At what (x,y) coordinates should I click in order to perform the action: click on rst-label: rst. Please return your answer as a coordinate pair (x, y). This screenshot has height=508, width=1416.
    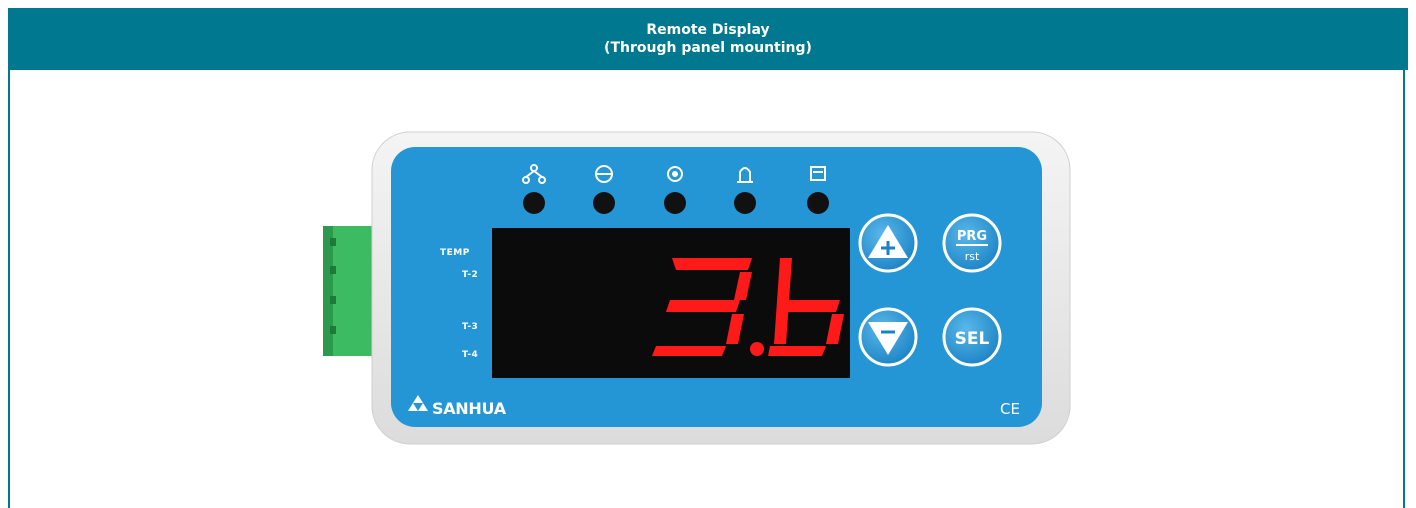
    Looking at the image, I should click on (972, 256).